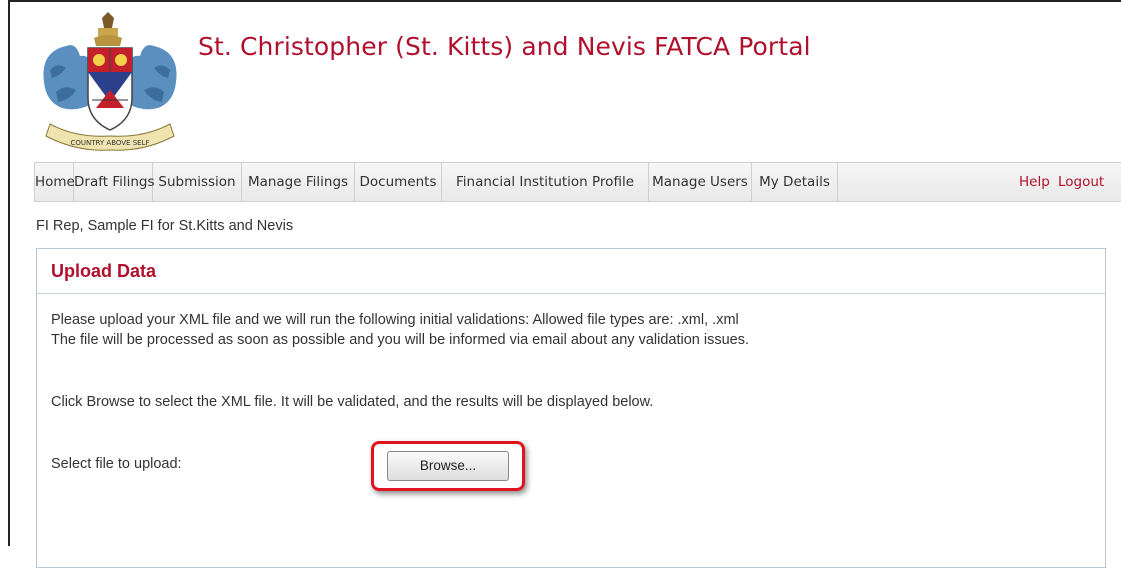  I want to click on panel-divider, so click(571, 293).